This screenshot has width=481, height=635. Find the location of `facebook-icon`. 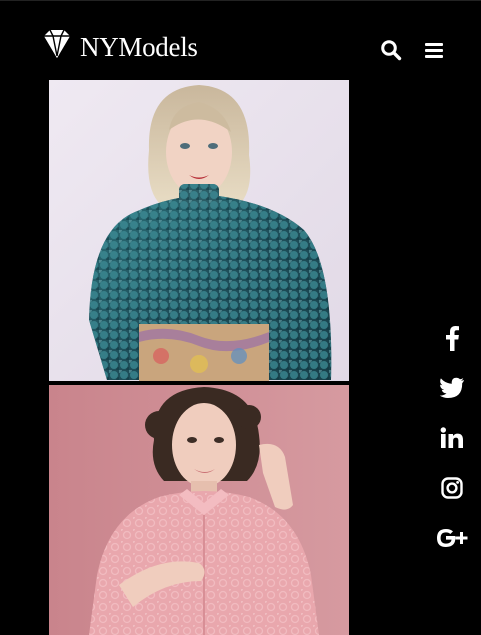

facebook-icon is located at coordinates (452, 340).